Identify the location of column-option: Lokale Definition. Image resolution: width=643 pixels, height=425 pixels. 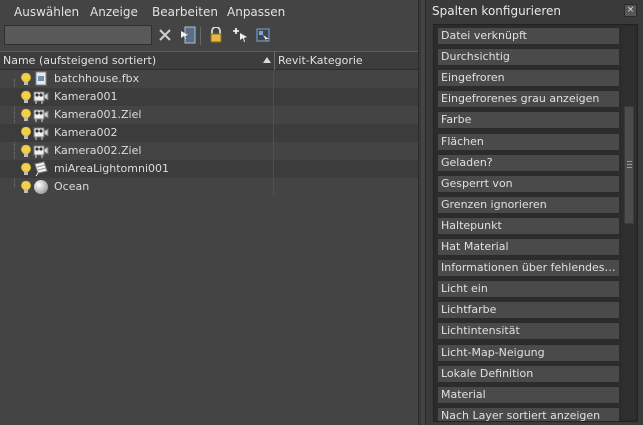
(528, 373).